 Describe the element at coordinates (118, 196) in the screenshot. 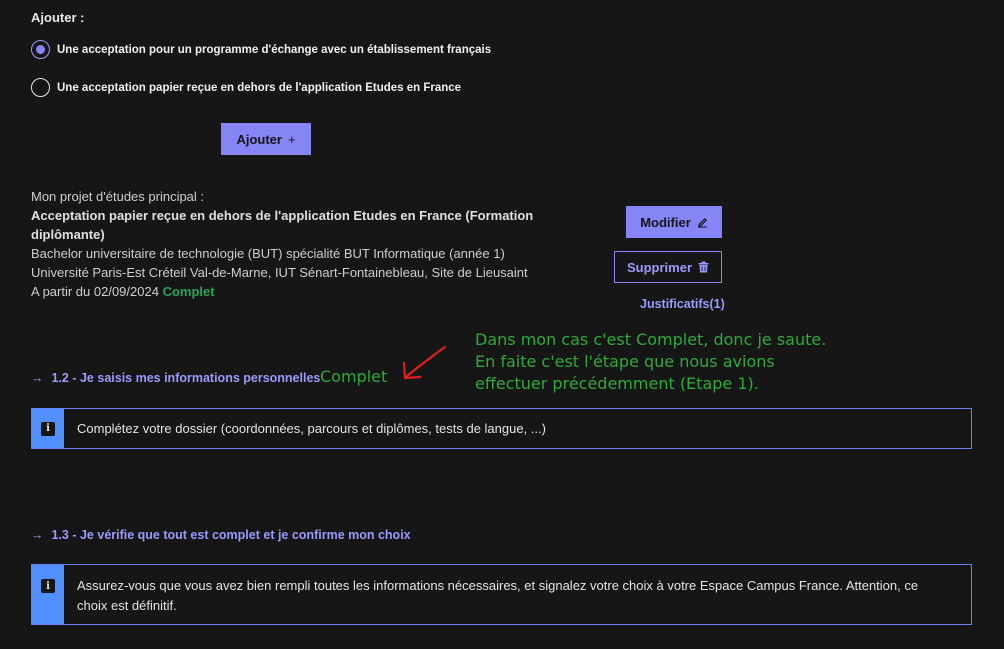

I see `project-heading: Mon projet d'études principal :` at that location.